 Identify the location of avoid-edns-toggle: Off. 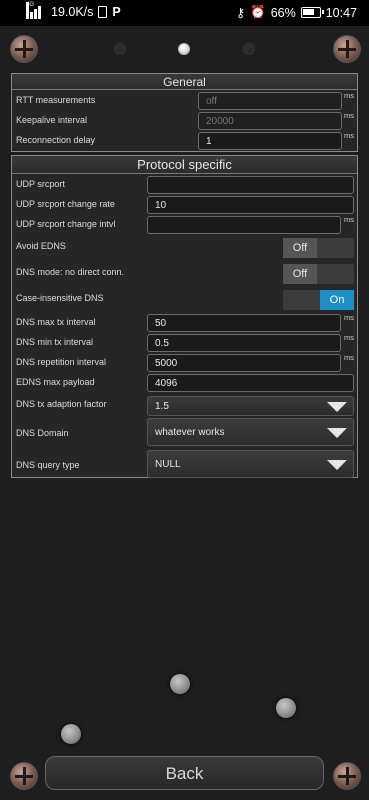
(318, 248).